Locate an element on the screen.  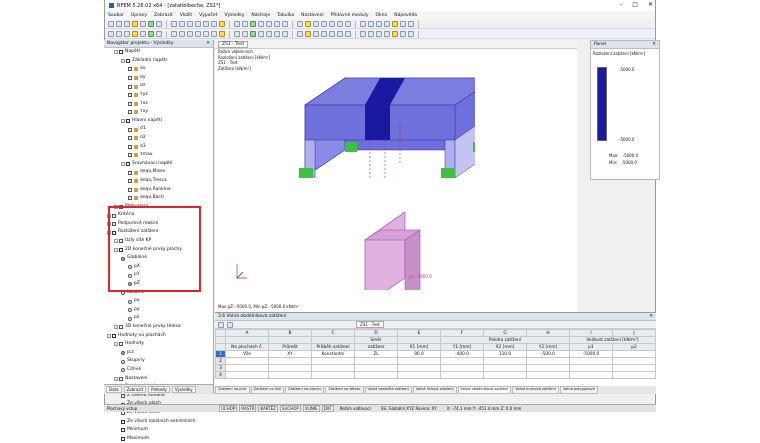
status-toggle: UCHOP is located at coordinates (228, 408).